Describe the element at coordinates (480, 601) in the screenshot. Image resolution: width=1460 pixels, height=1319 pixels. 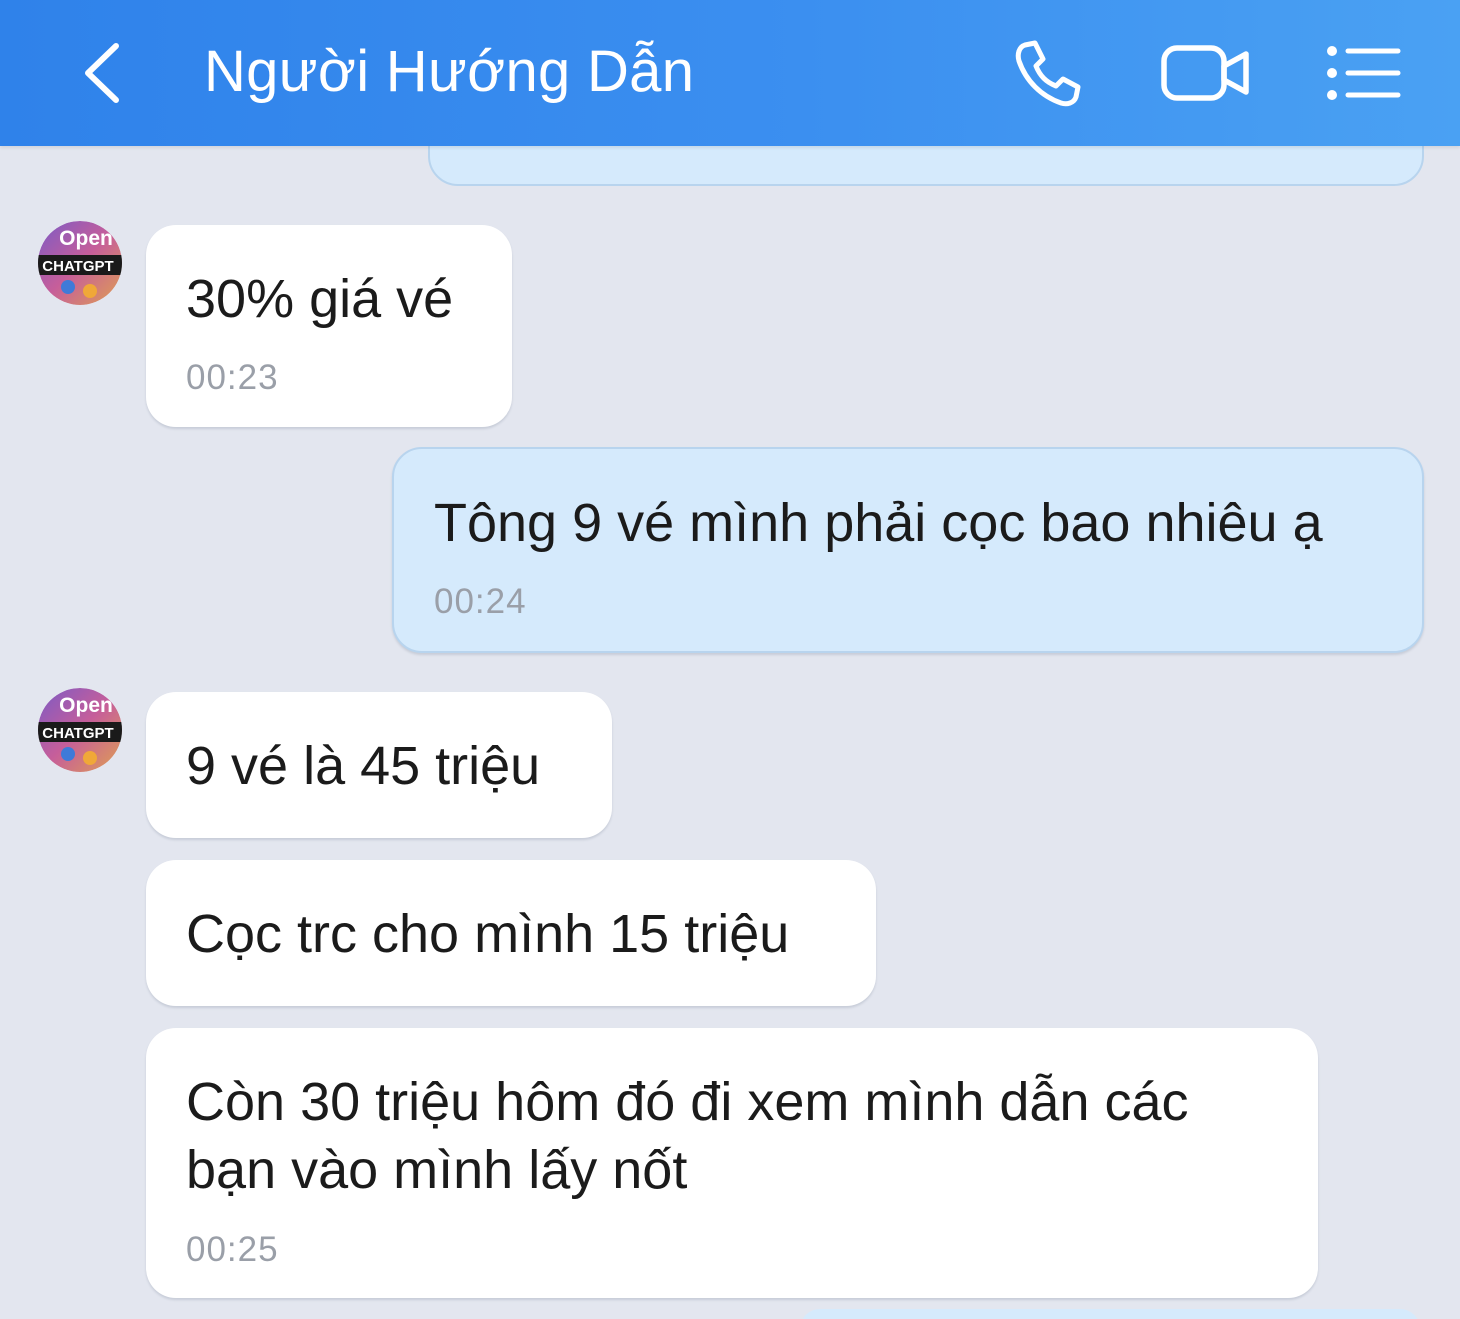
I see `message-time: 00:24` at that location.